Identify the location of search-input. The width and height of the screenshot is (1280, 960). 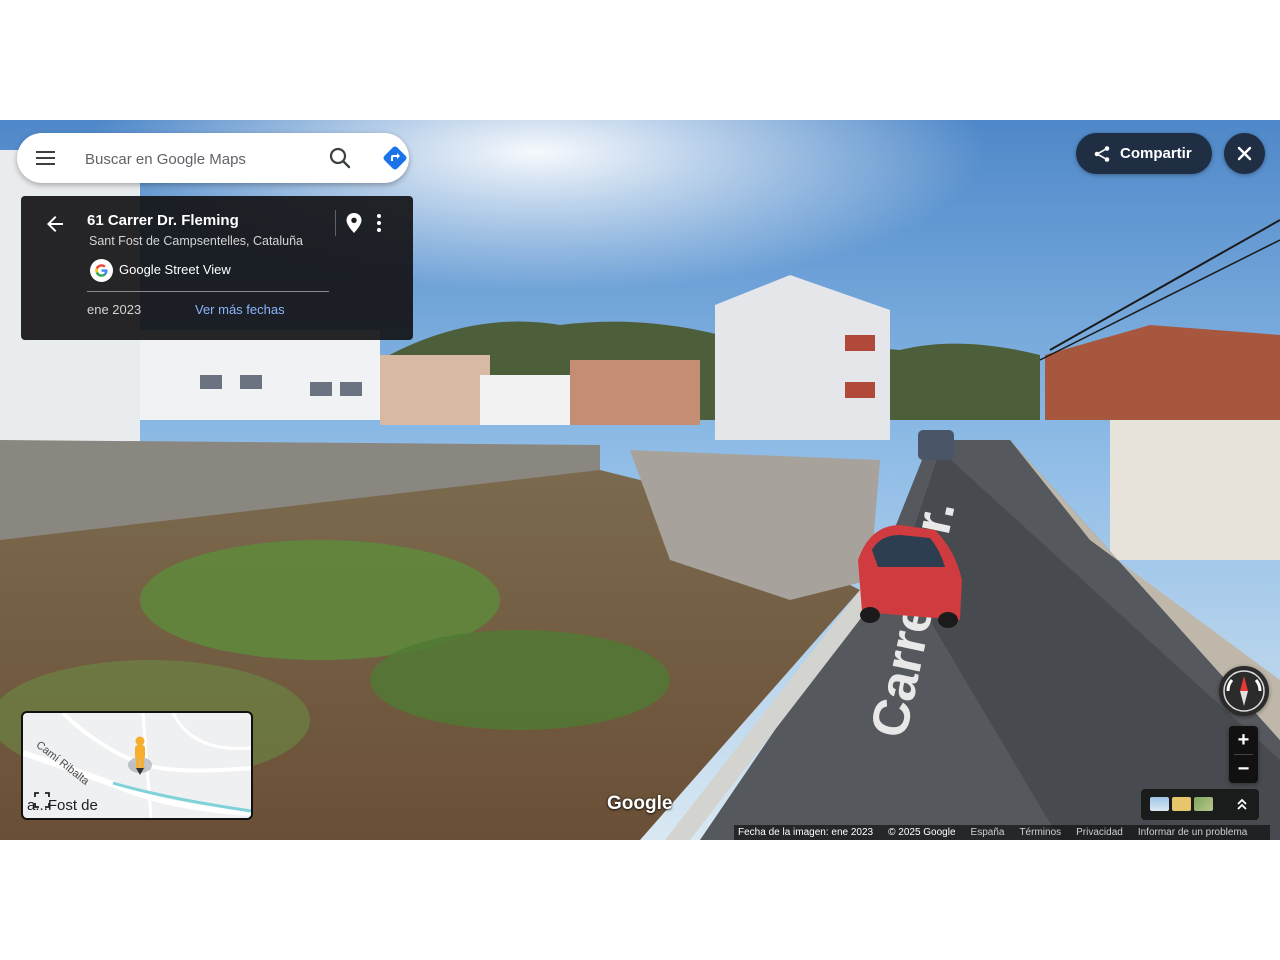
(192, 159).